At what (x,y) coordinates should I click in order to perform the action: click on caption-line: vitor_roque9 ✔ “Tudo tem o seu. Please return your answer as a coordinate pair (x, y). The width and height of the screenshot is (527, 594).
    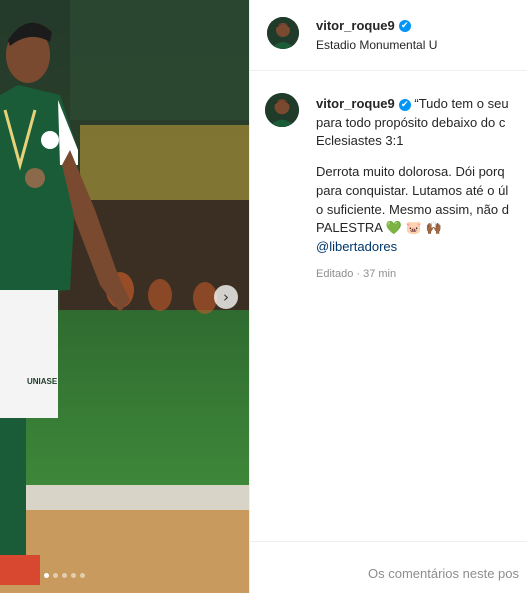
    Looking at the image, I should click on (421, 104).